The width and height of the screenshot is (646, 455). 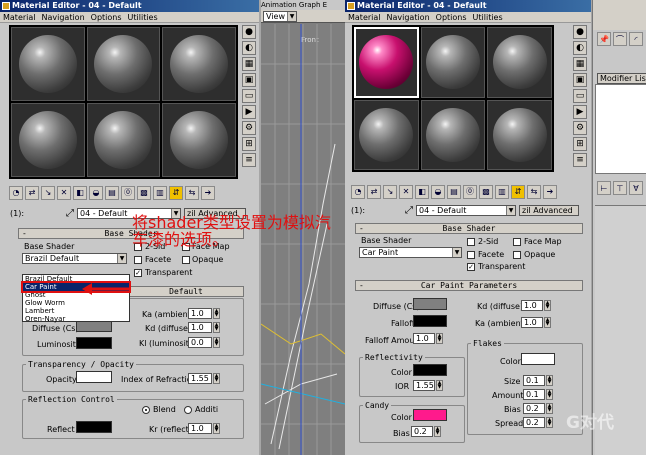 I want to click on index-refraction-input: 1.55, so click(x=200, y=378).